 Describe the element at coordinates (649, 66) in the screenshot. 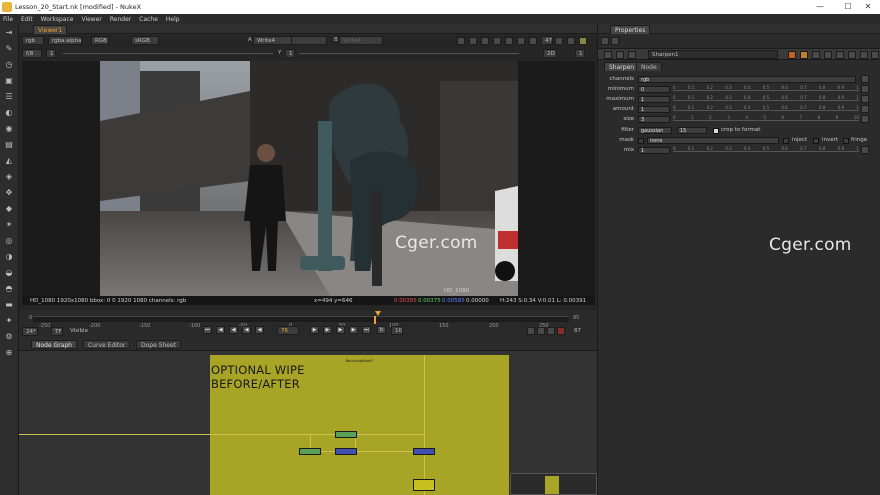

I see `tab-node: Node` at that location.